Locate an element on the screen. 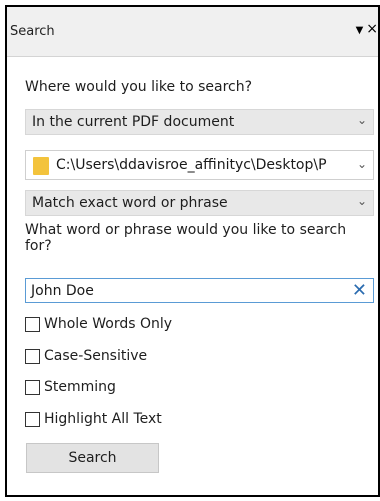  search-path-value: C:\Users\ddavisroe_affinityc\Desktop\P is located at coordinates (191, 165).